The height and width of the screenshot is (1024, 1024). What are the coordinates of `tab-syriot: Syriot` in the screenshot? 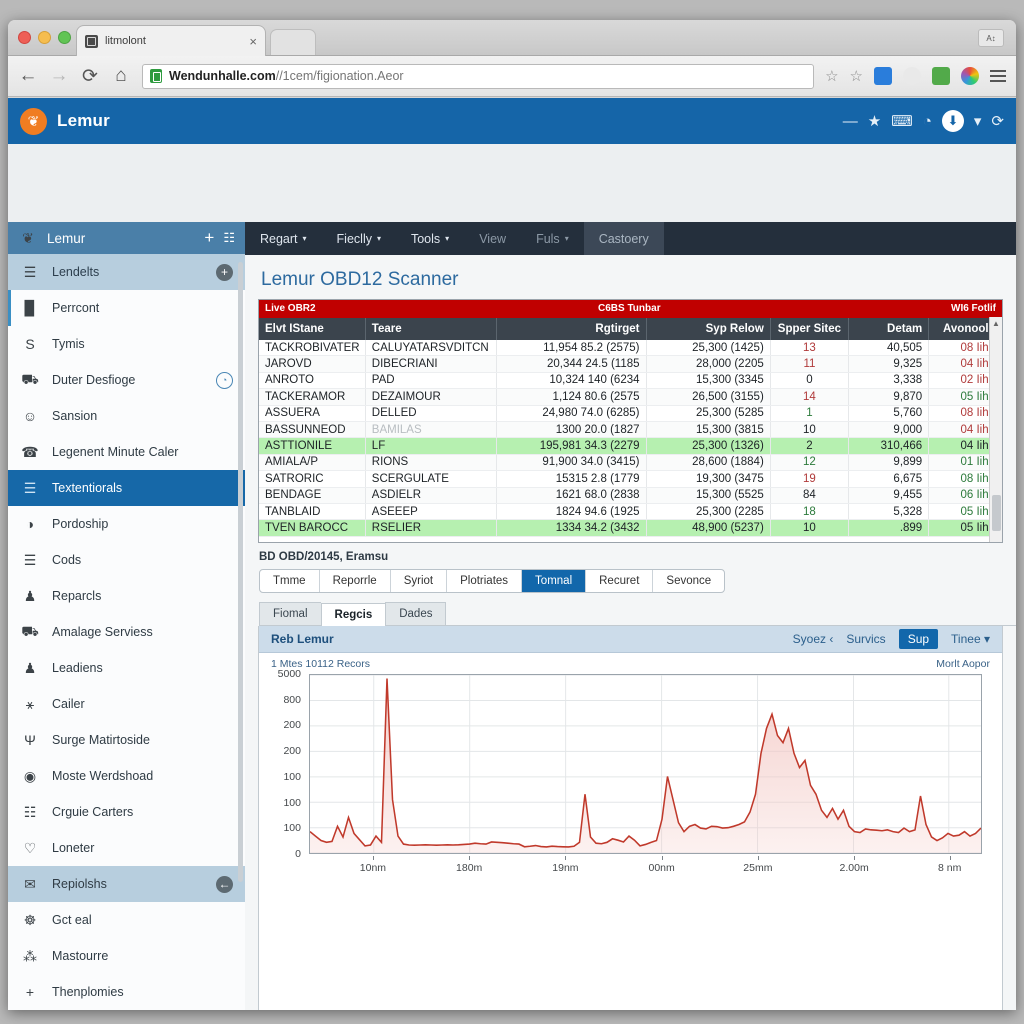 It's located at (419, 581).